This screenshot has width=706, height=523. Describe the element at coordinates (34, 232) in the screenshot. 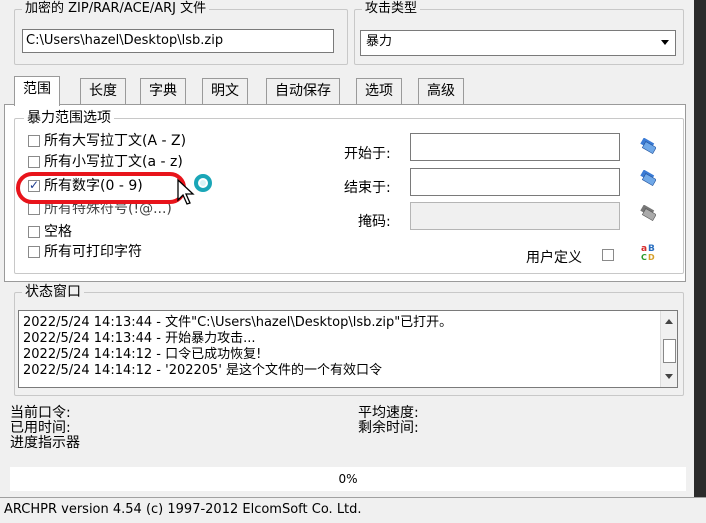

I see `space-checkbox` at that location.